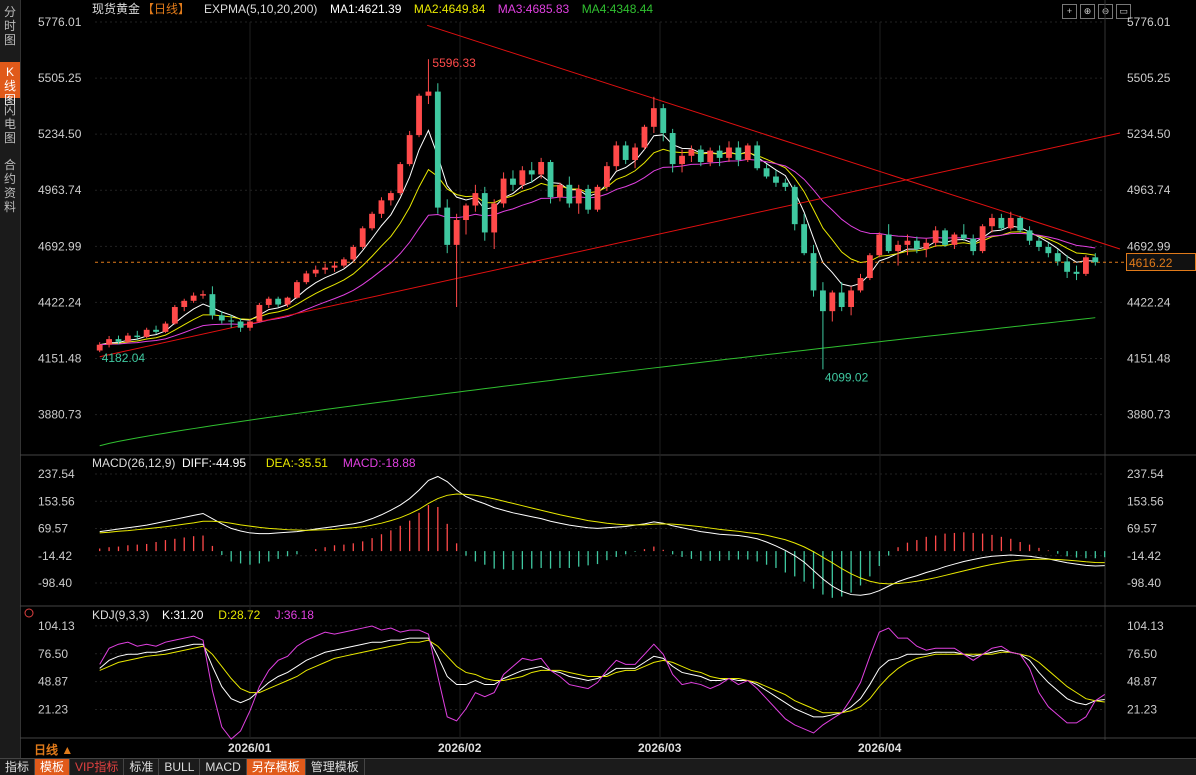 This screenshot has width=1196, height=775. What do you see at coordinates (335, 767) in the screenshot?
I see `bottom-tab-7: 管理模板` at bounding box center [335, 767].